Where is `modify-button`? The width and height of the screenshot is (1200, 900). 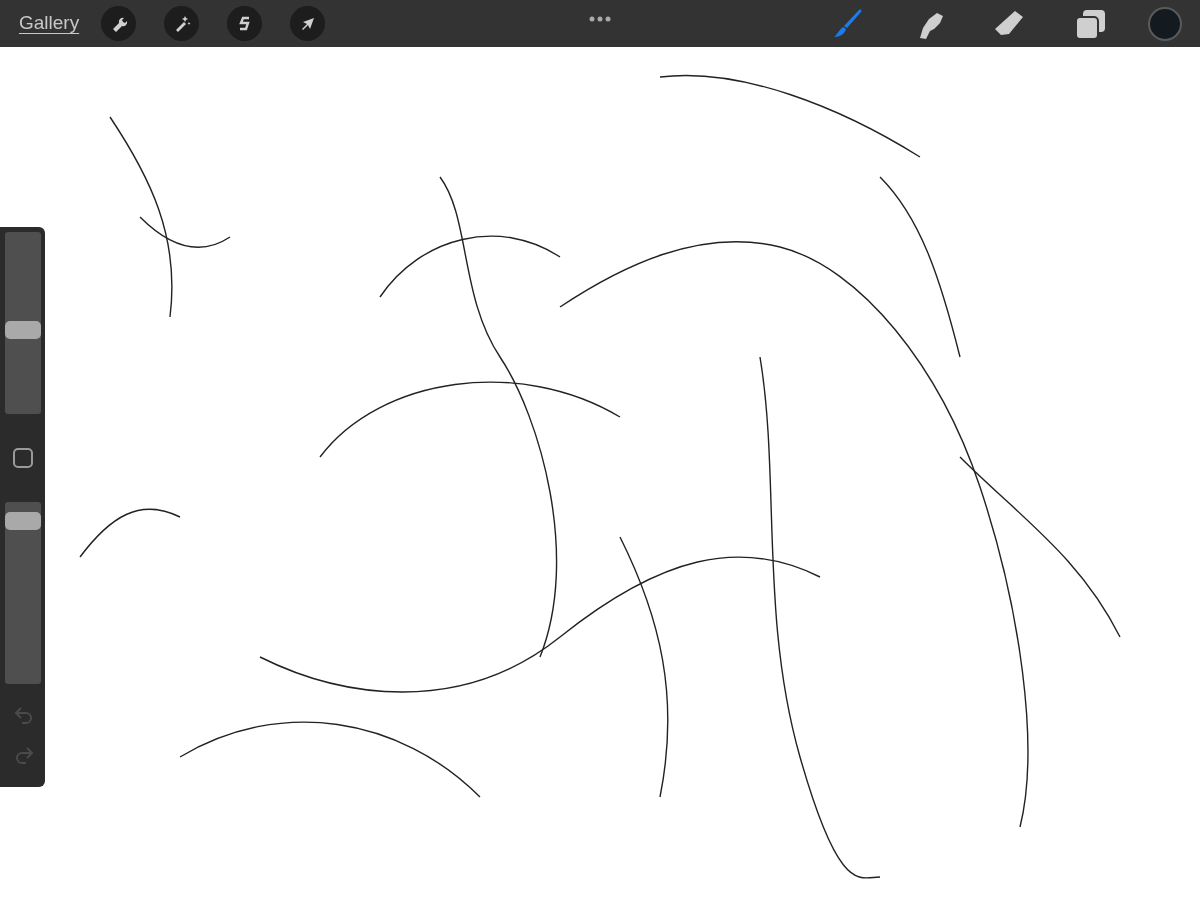
modify-button is located at coordinates (23, 458).